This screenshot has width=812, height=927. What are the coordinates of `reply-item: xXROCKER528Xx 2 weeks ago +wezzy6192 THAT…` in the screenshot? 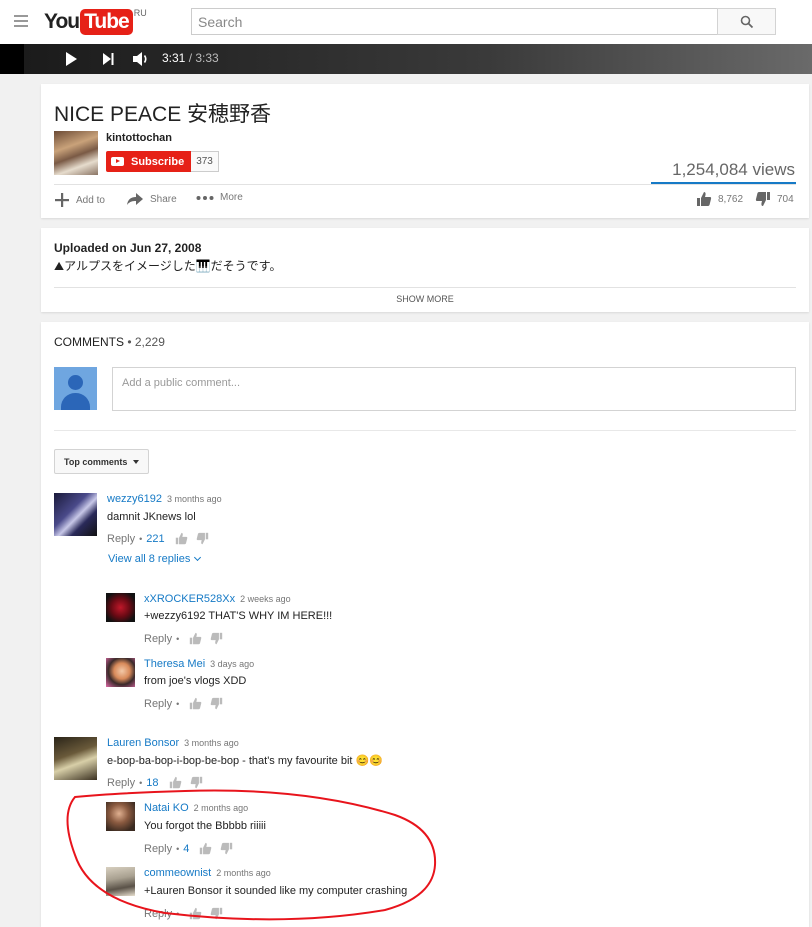 It's located at (451, 623).